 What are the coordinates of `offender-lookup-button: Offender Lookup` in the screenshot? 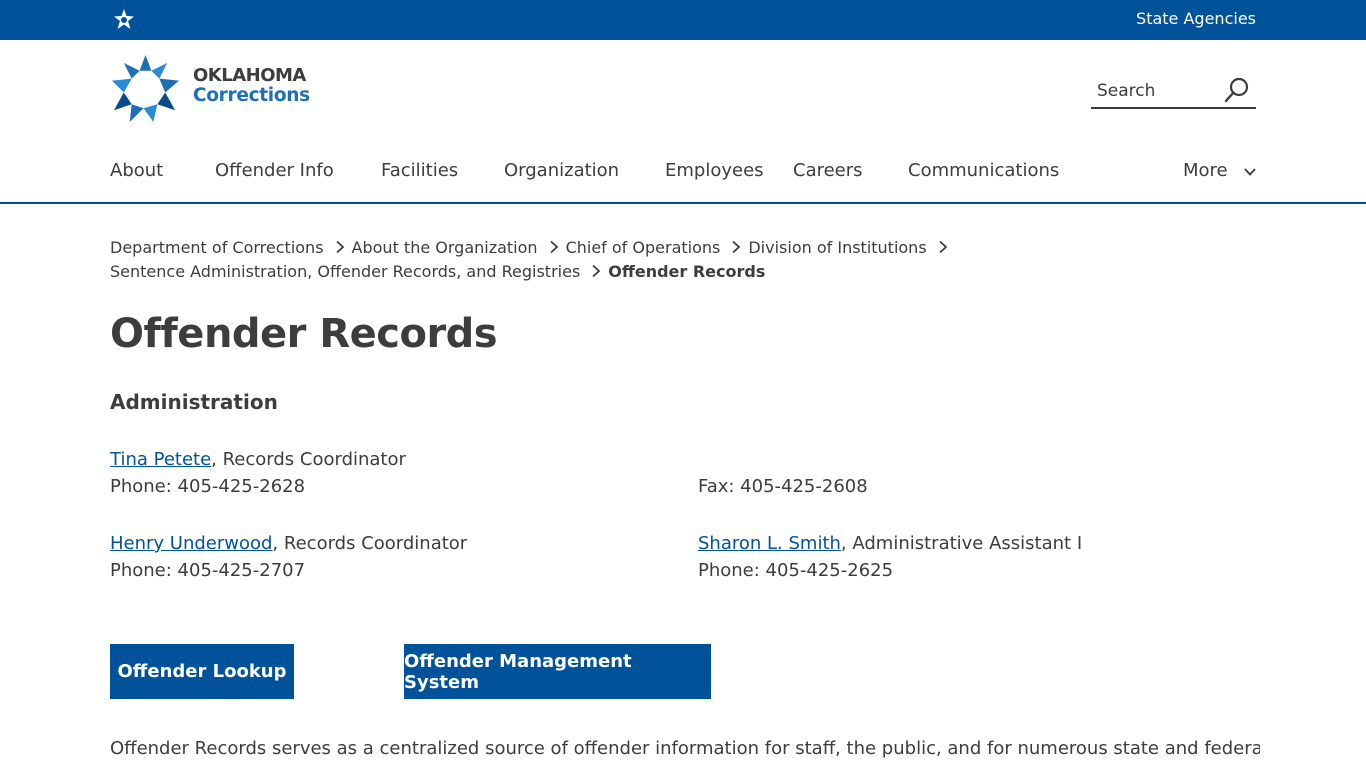 It's located at (202, 671).